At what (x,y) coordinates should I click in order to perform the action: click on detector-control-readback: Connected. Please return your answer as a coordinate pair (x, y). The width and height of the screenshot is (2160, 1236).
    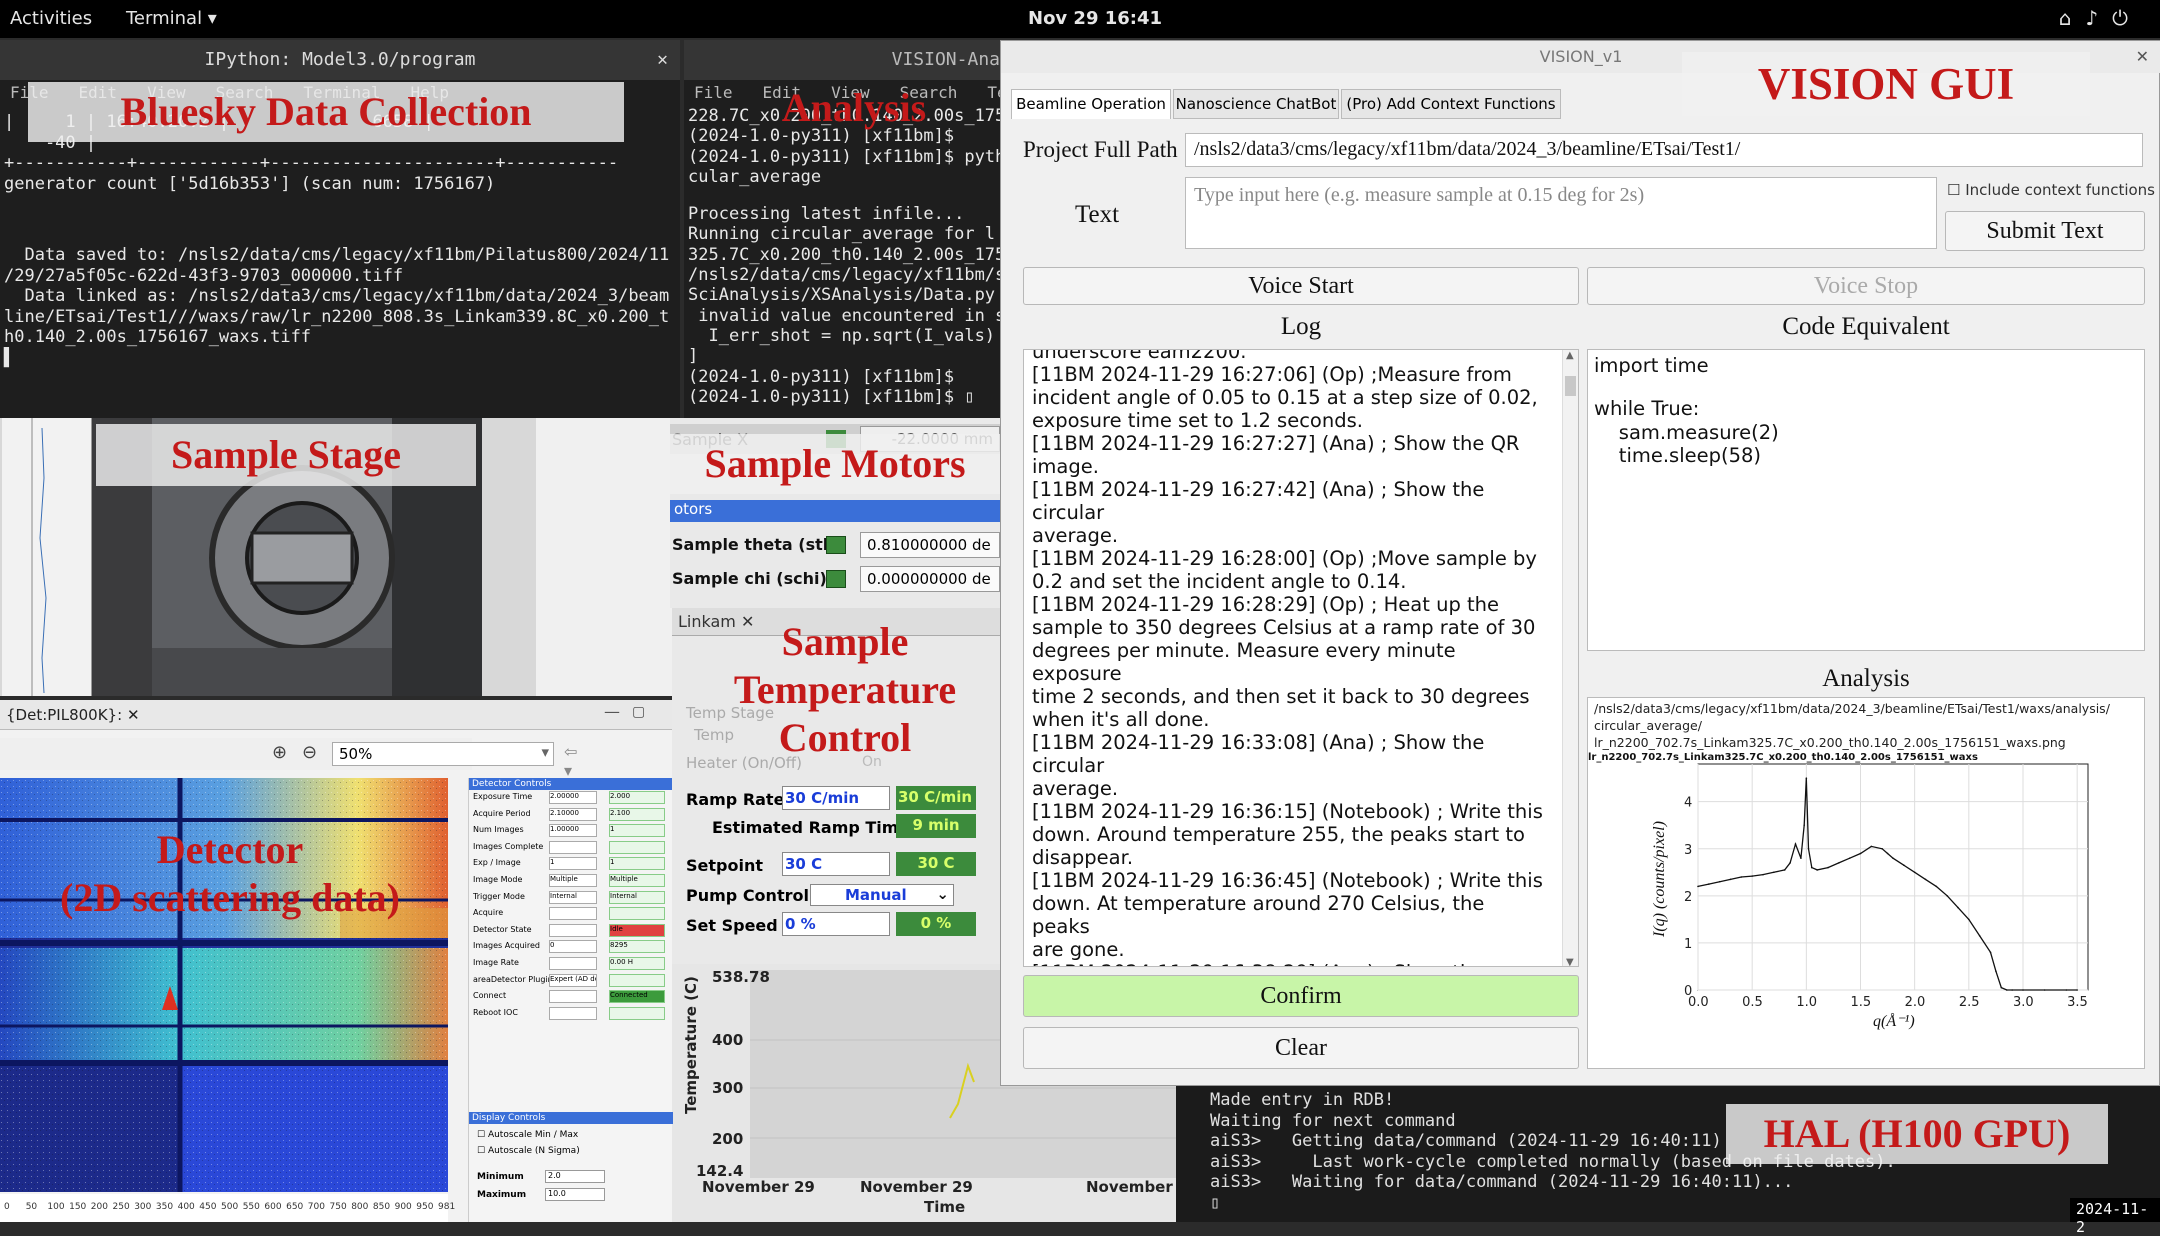
    Looking at the image, I should click on (637, 997).